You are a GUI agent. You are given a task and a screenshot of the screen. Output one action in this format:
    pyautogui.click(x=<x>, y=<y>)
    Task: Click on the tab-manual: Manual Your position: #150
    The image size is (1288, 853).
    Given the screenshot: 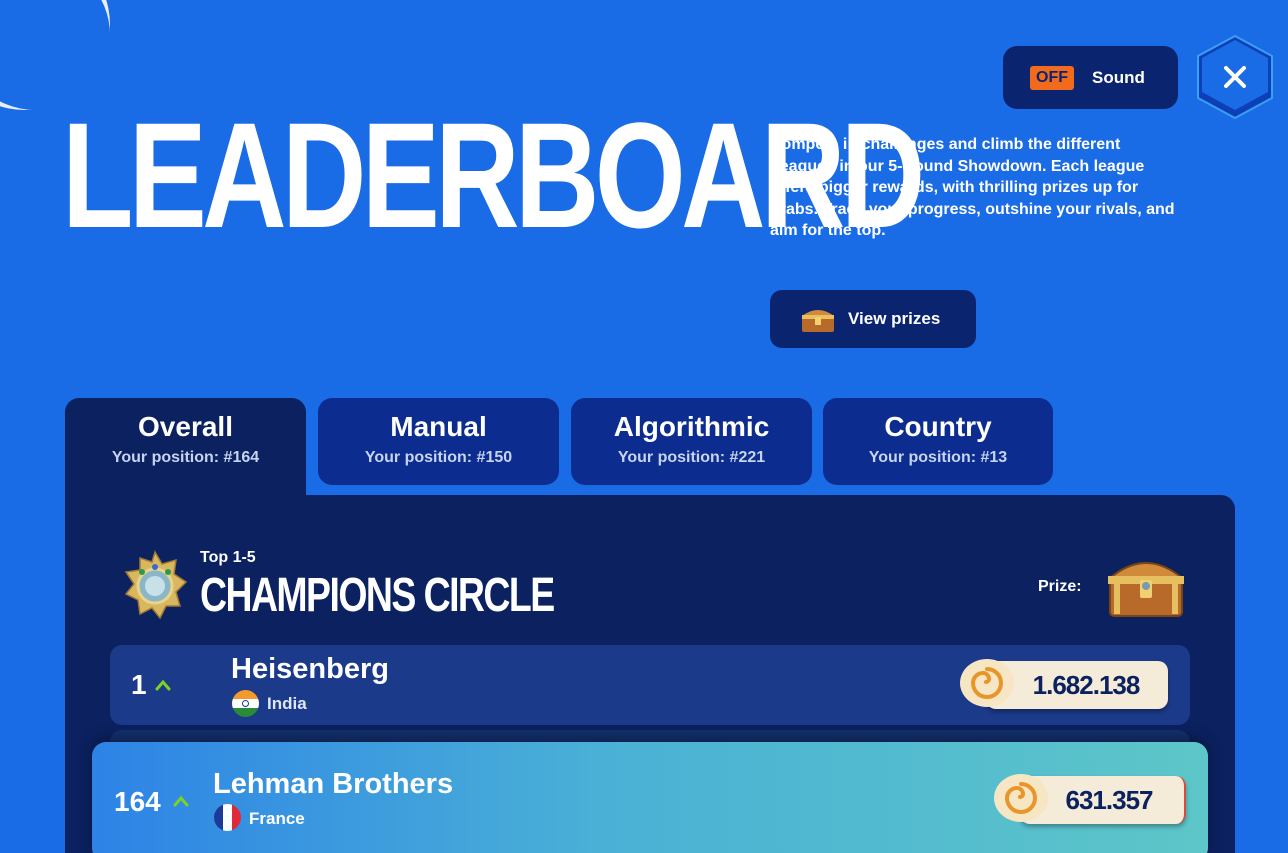 What is the action you would take?
    pyautogui.click(x=438, y=441)
    